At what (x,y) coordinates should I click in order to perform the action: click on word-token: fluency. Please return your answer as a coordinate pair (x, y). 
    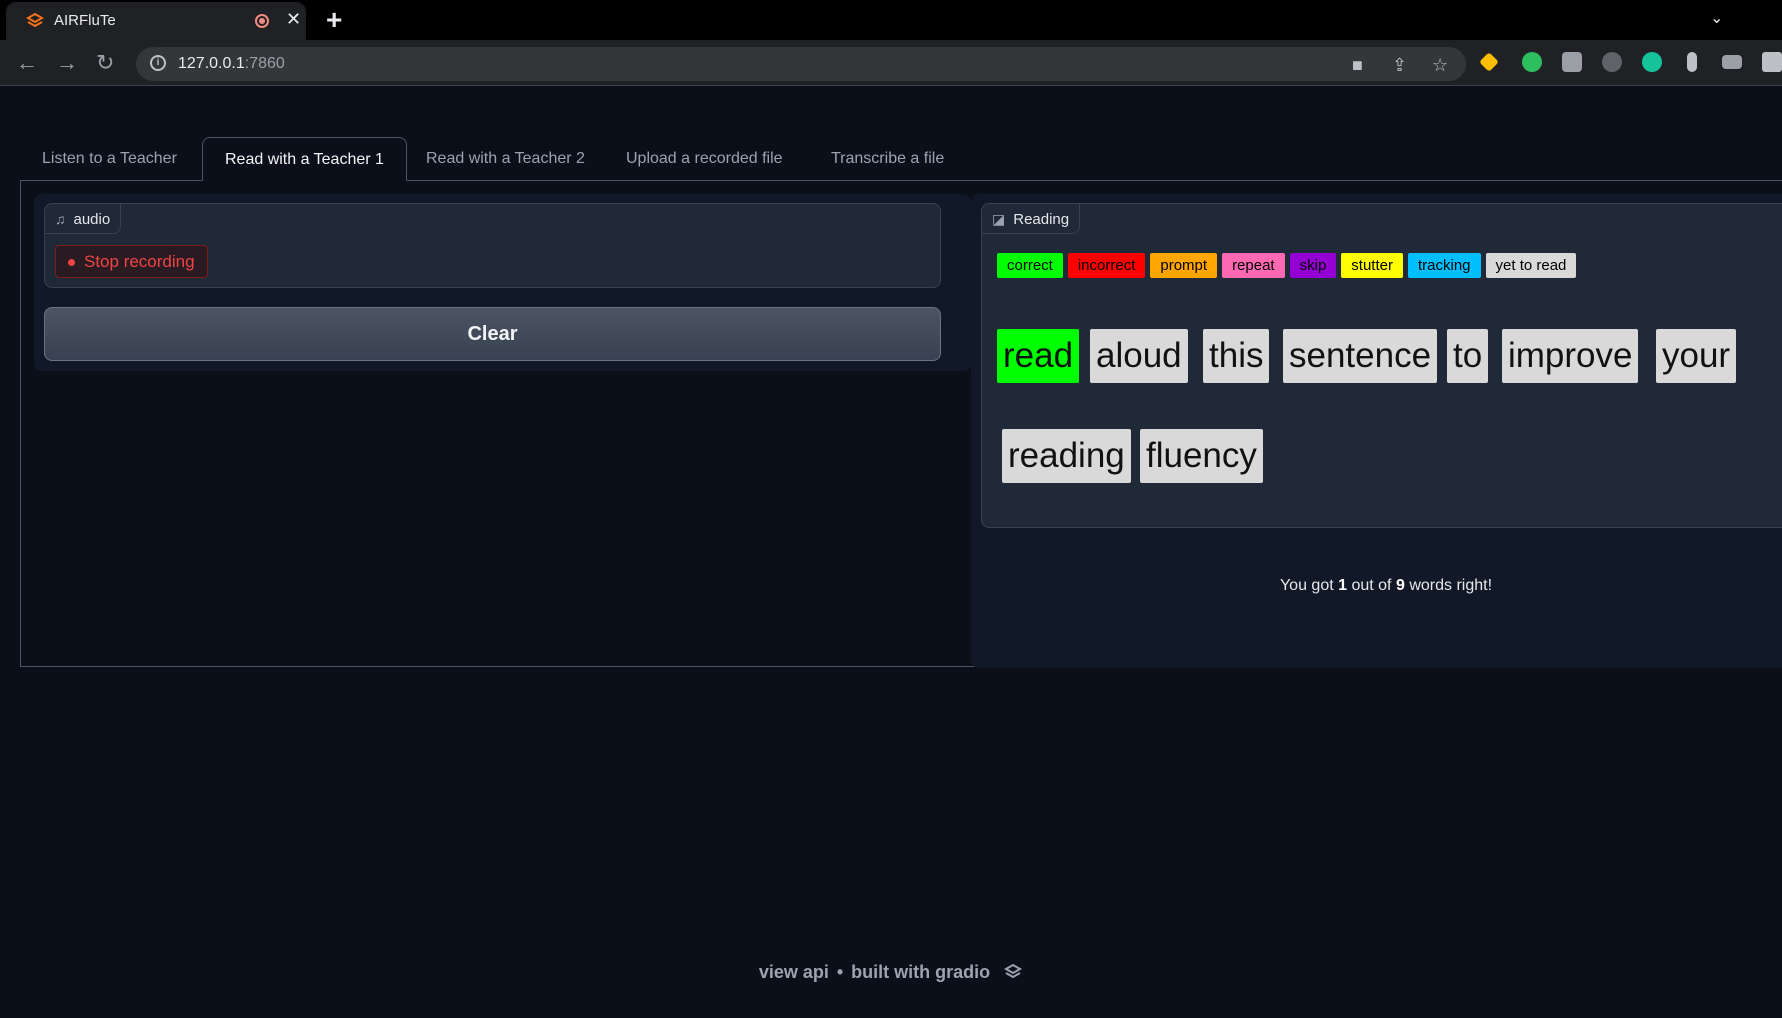
    Looking at the image, I should click on (1201, 456).